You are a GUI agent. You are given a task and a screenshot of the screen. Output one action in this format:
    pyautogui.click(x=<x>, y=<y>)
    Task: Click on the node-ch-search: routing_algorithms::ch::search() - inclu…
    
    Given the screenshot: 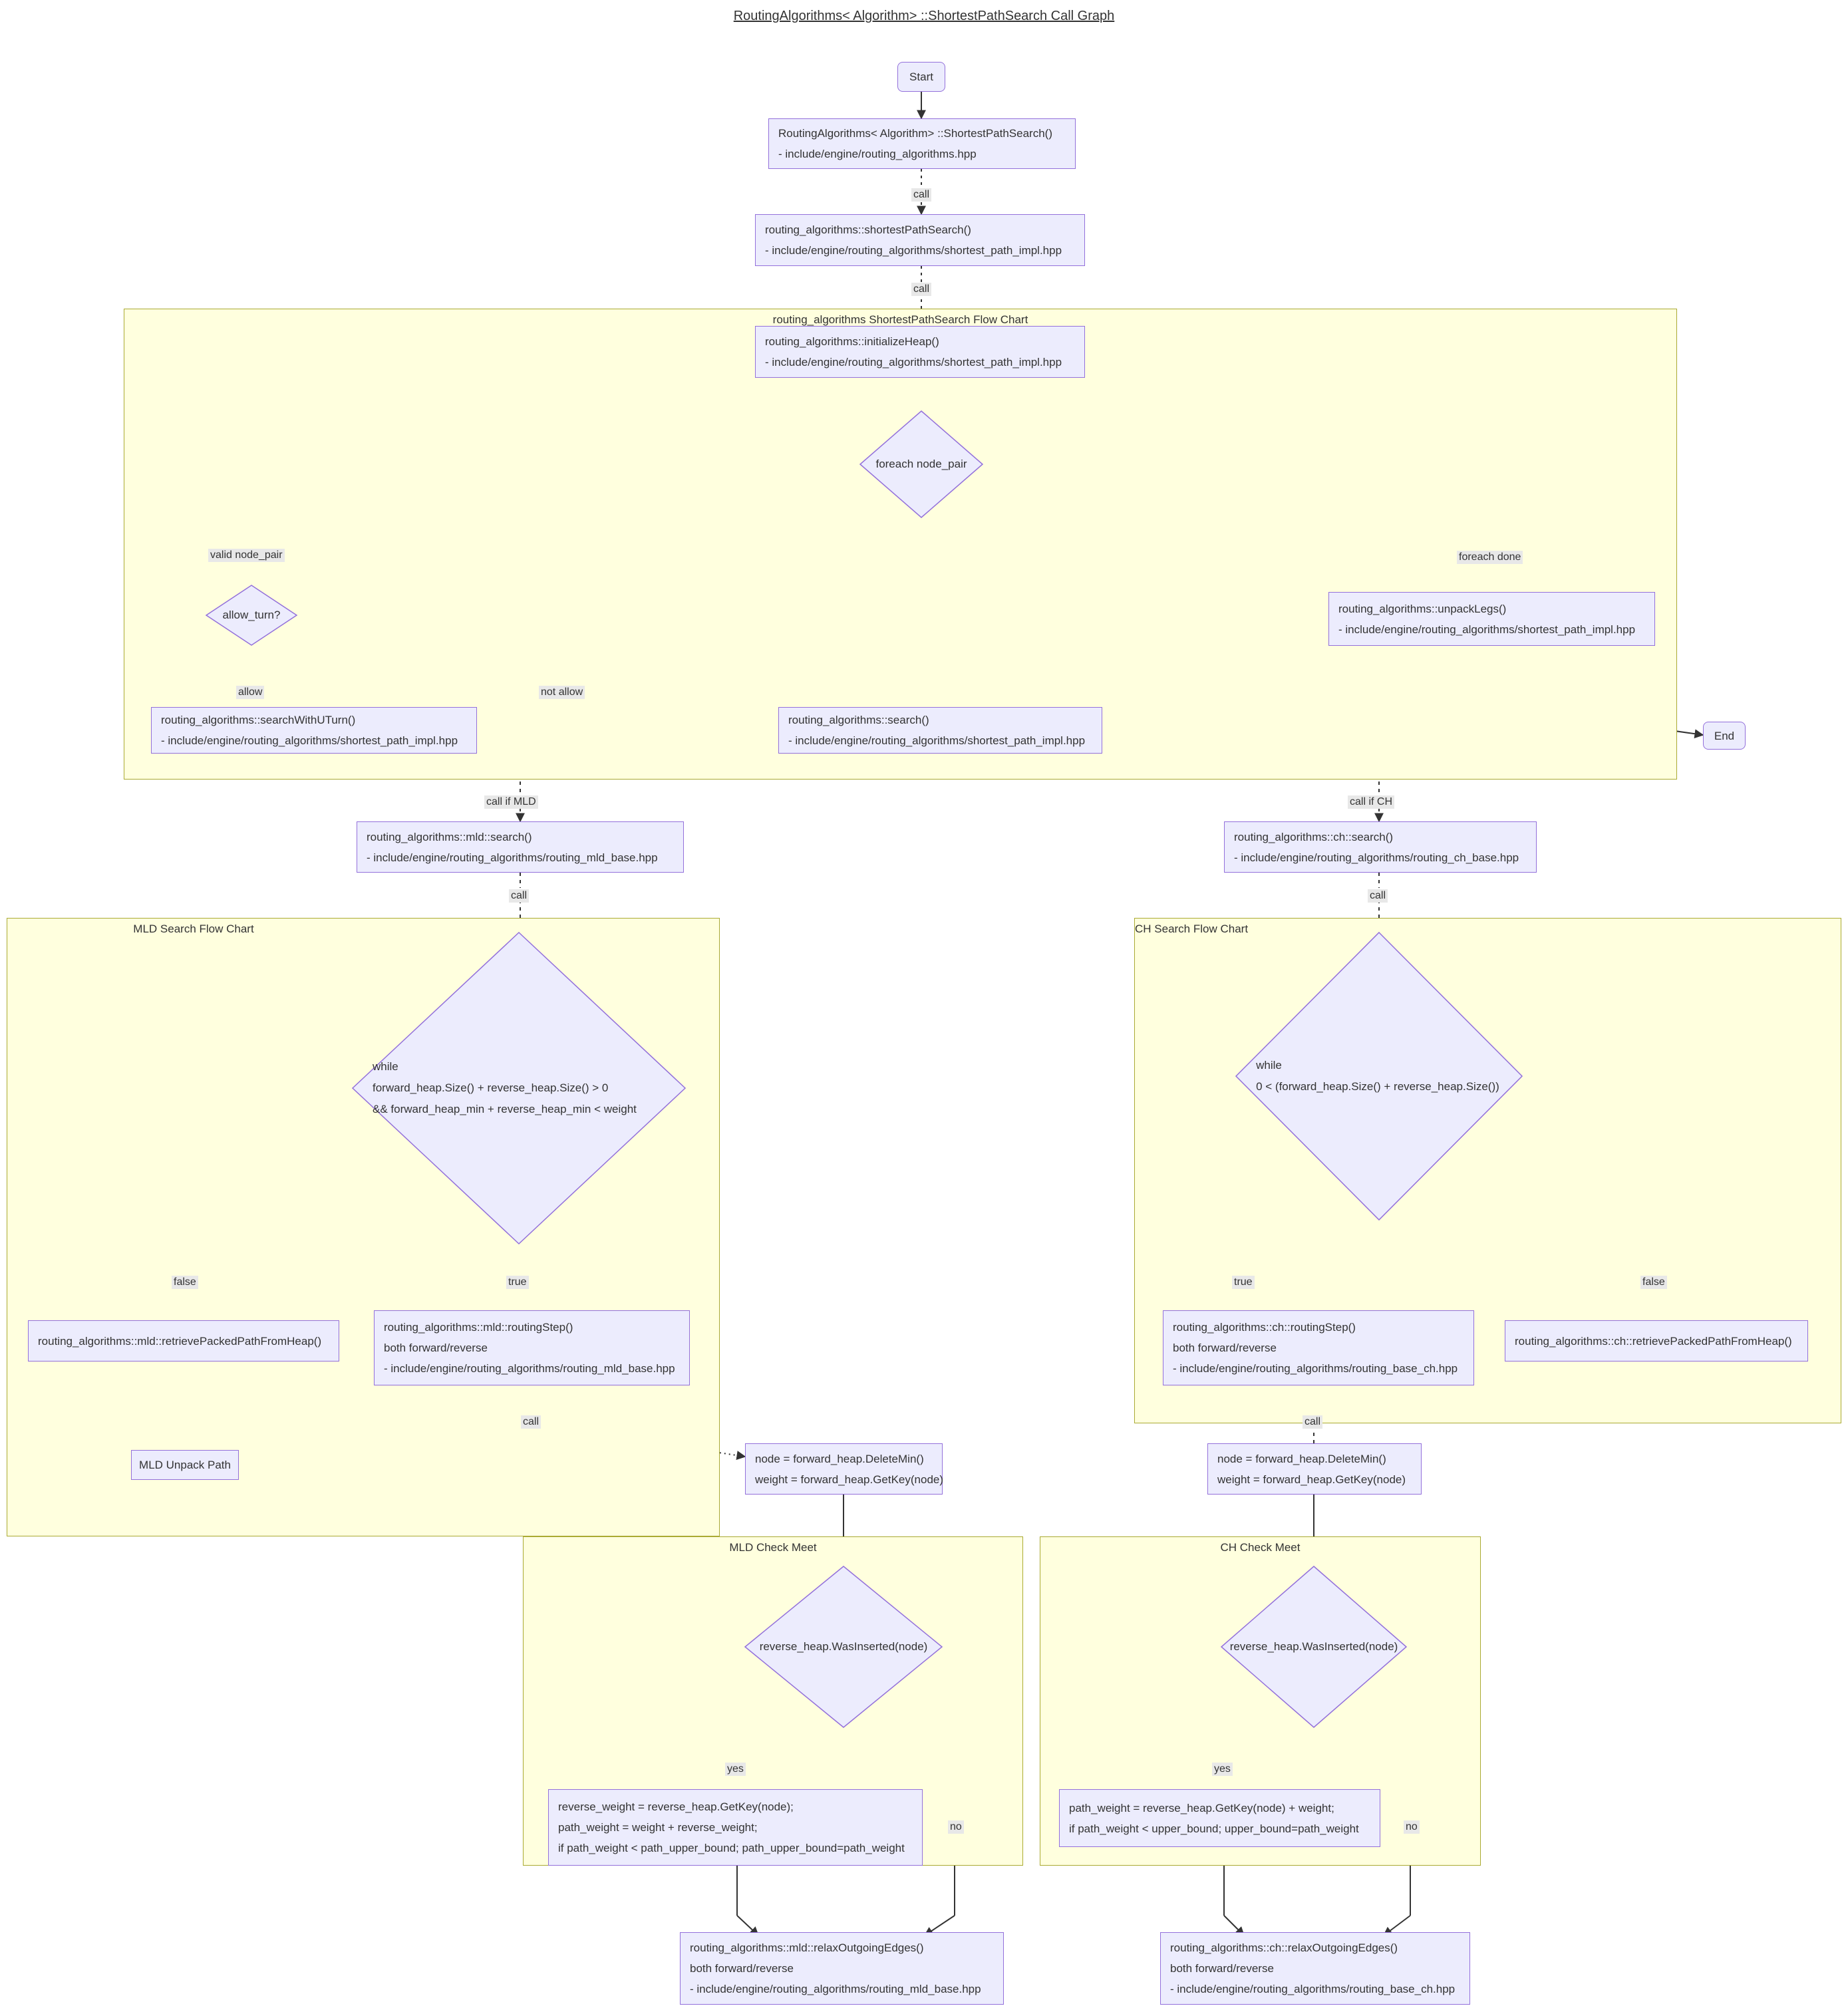 What is the action you would take?
    pyautogui.click(x=1381, y=847)
    